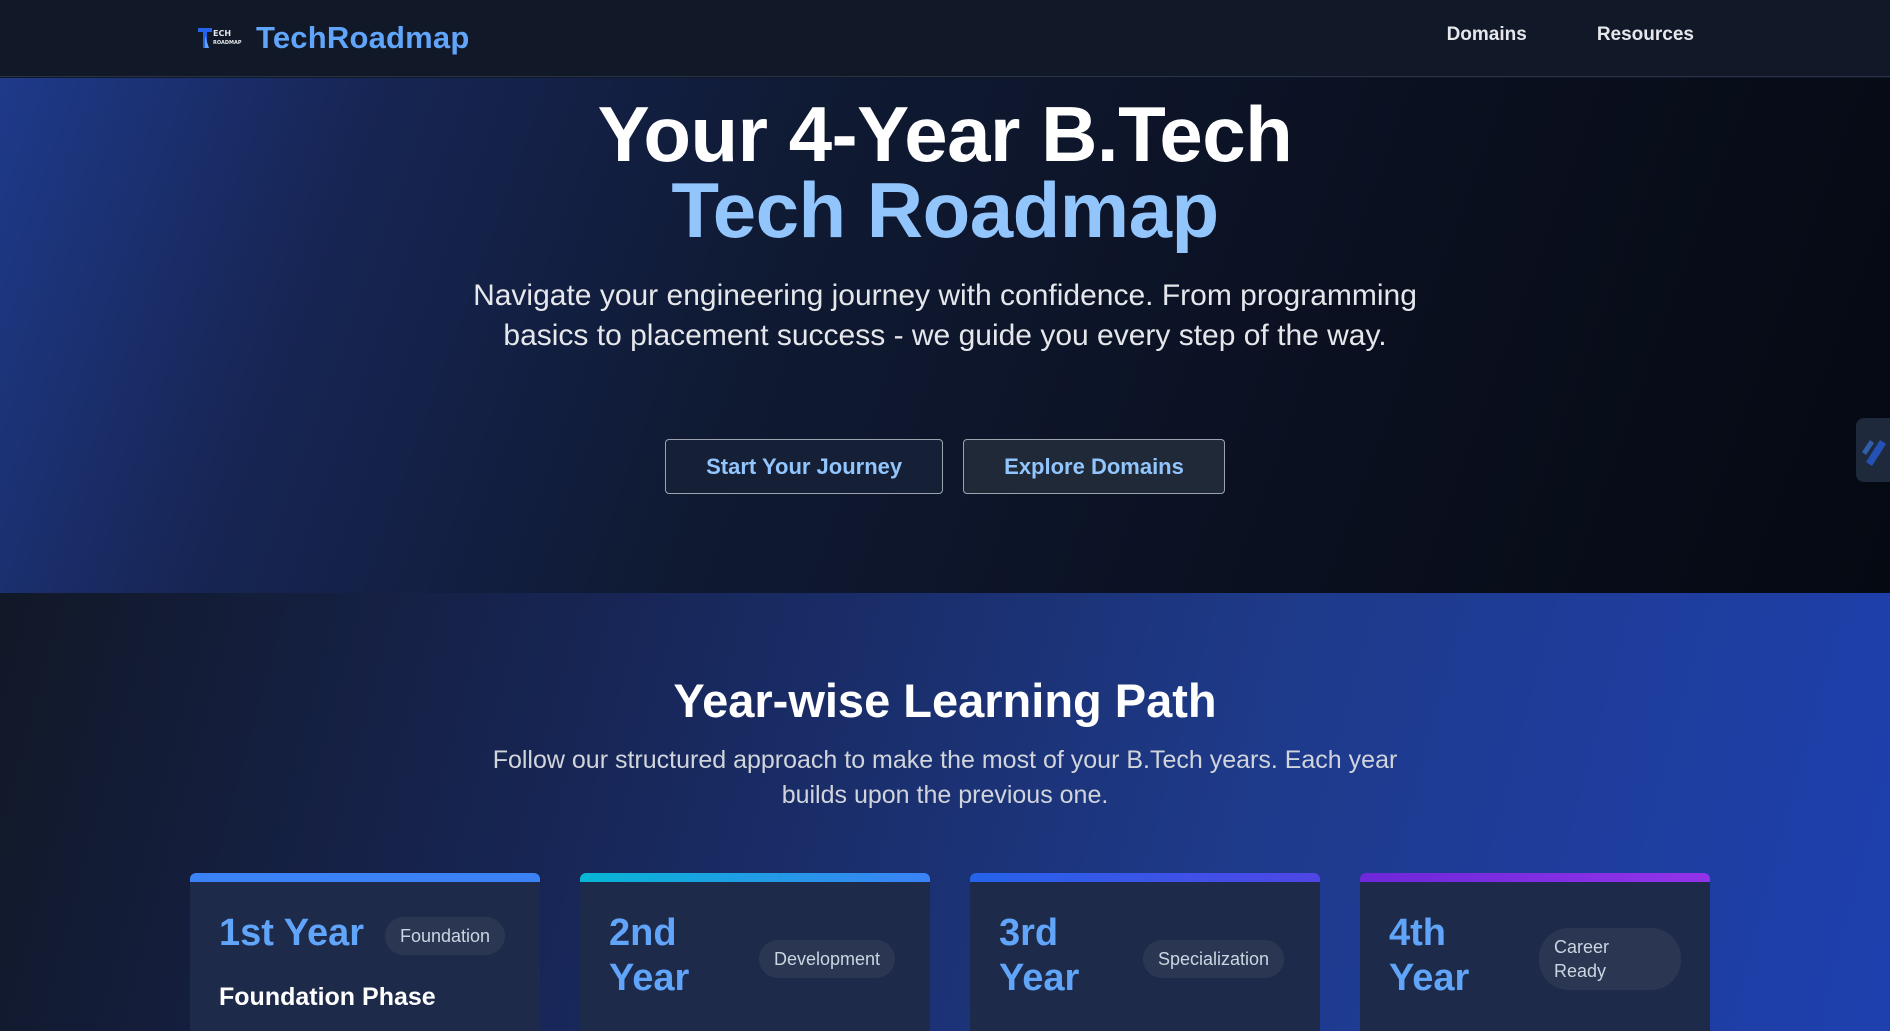 Image resolution: width=1890 pixels, height=1031 pixels. What do you see at coordinates (1645, 35) in the screenshot?
I see `nav-link-resources: Resources` at bounding box center [1645, 35].